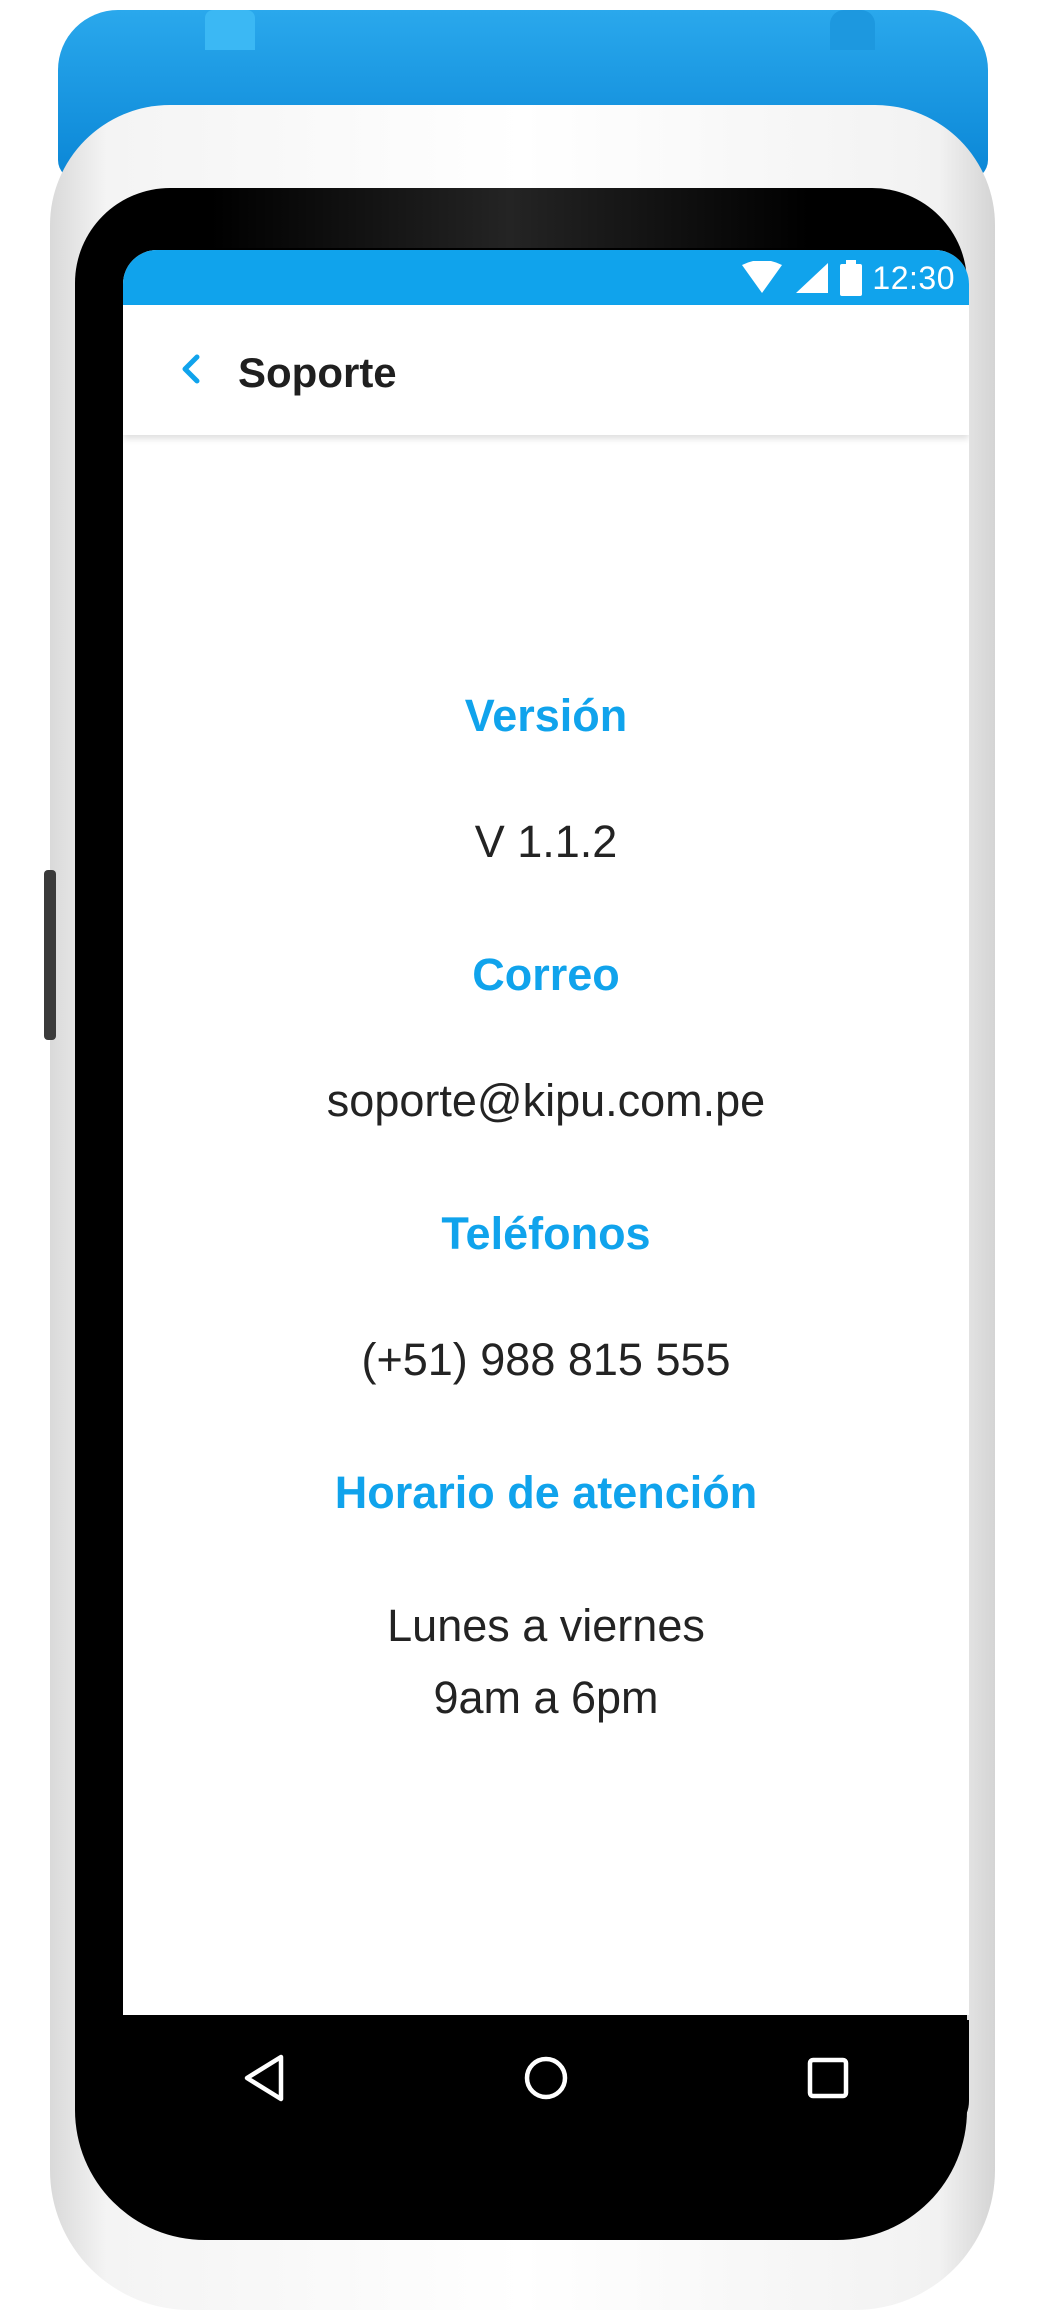 This screenshot has height=2310, width=1041. Describe the element at coordinates (851, 278) in the screenshot. I see `battery-icon` at that location.